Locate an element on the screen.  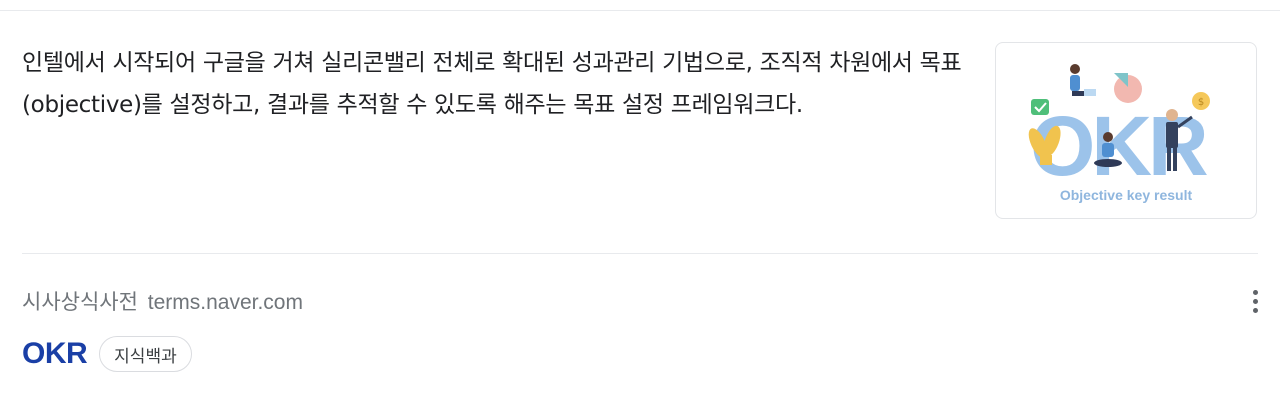
okr-illustration: OKR $ Objective key result is located at coordinates (1119, 133).